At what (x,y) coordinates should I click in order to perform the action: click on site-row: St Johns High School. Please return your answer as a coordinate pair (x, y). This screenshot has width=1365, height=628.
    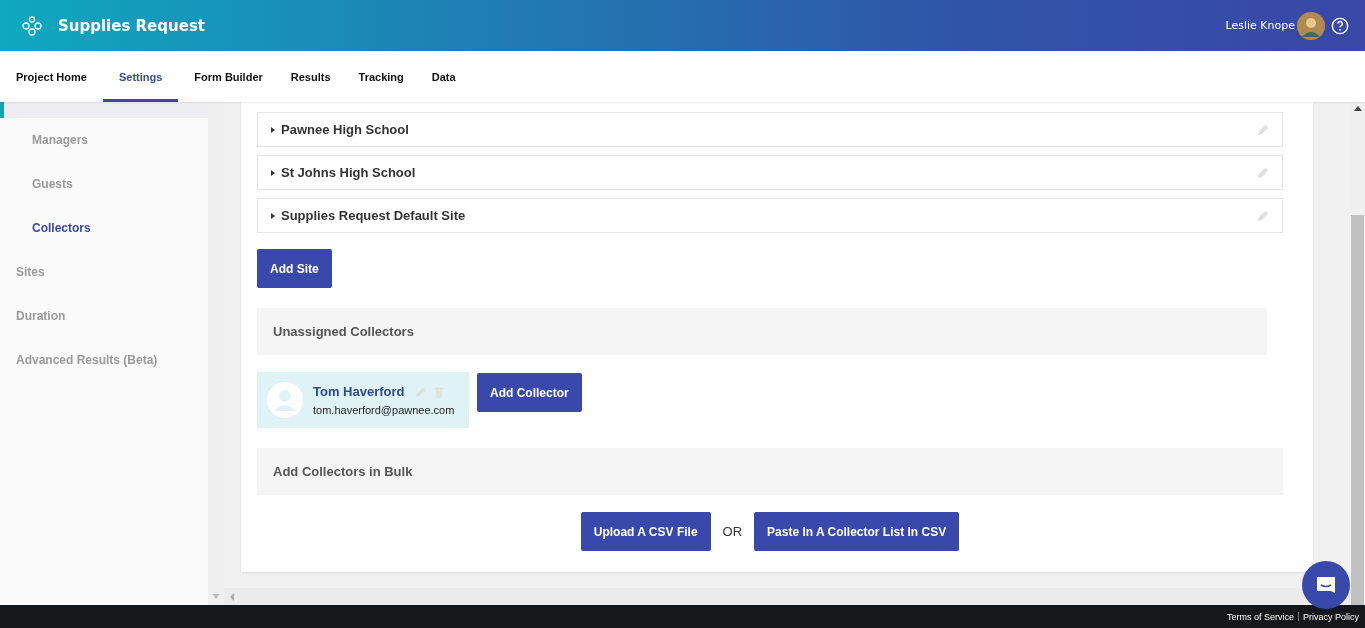
    Looking at the image, I should click on (770, 172).